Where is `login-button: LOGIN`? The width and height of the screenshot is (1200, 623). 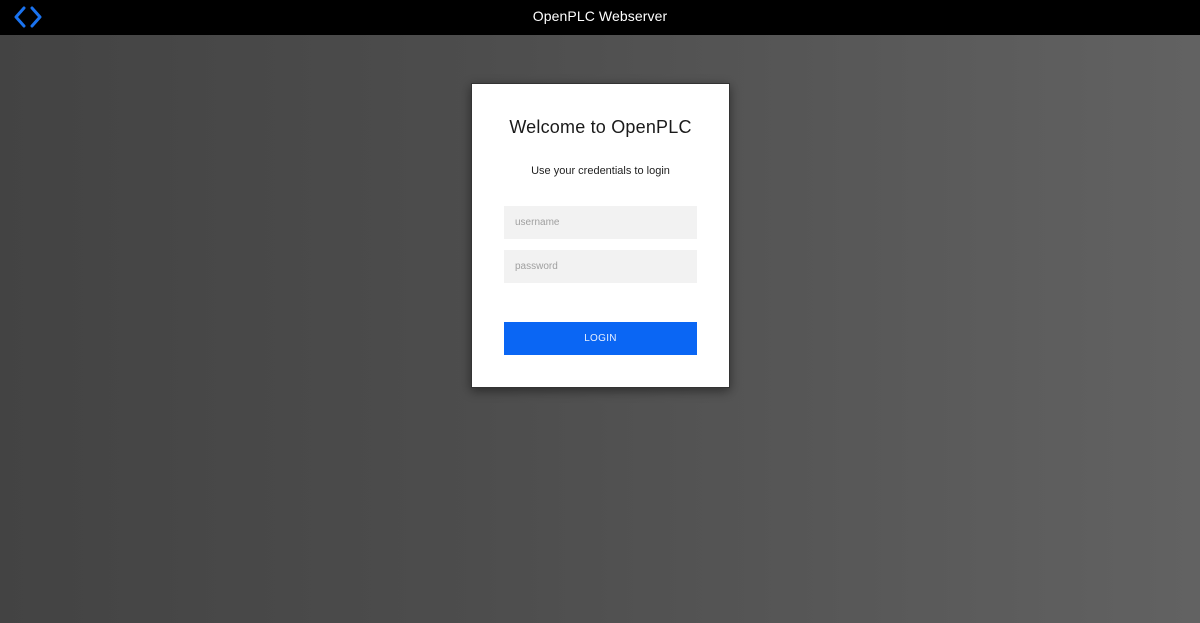
login-button: LOGIN is located at coordinates (600, 338).